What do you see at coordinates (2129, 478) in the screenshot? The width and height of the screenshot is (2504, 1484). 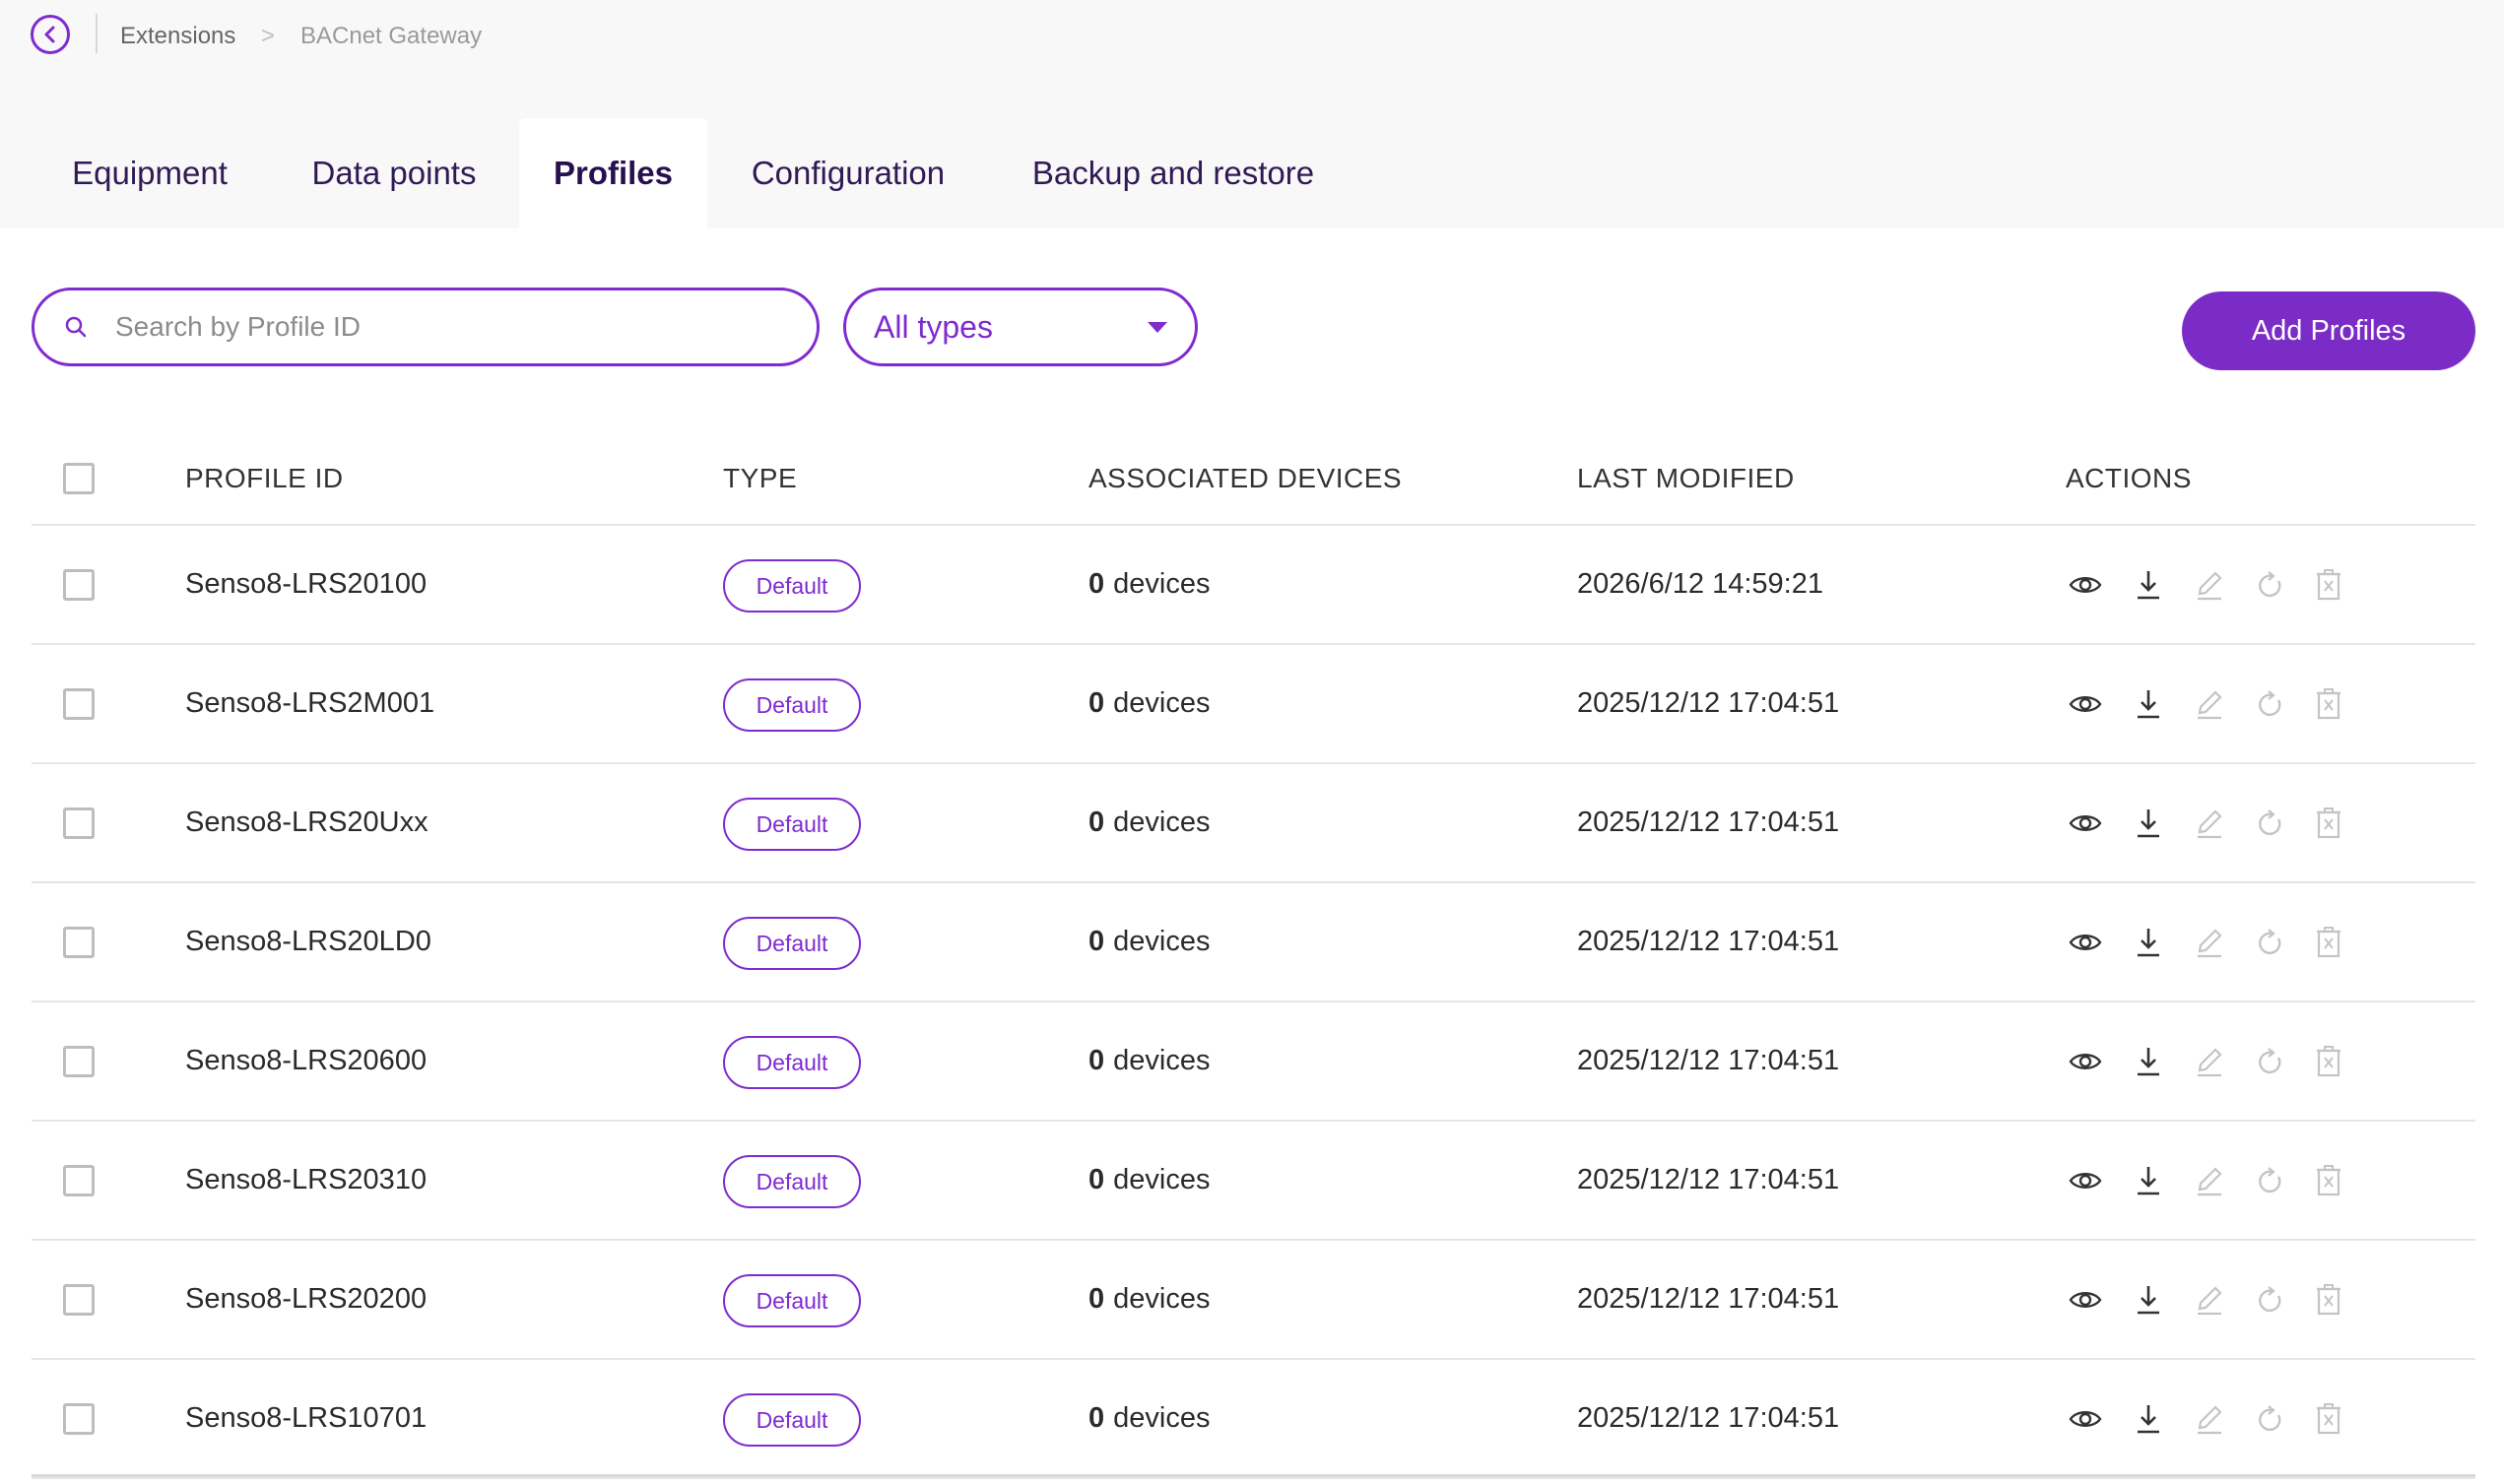 I see `column-header-actions: ACTIONS` at bounding box center [2129, 478].